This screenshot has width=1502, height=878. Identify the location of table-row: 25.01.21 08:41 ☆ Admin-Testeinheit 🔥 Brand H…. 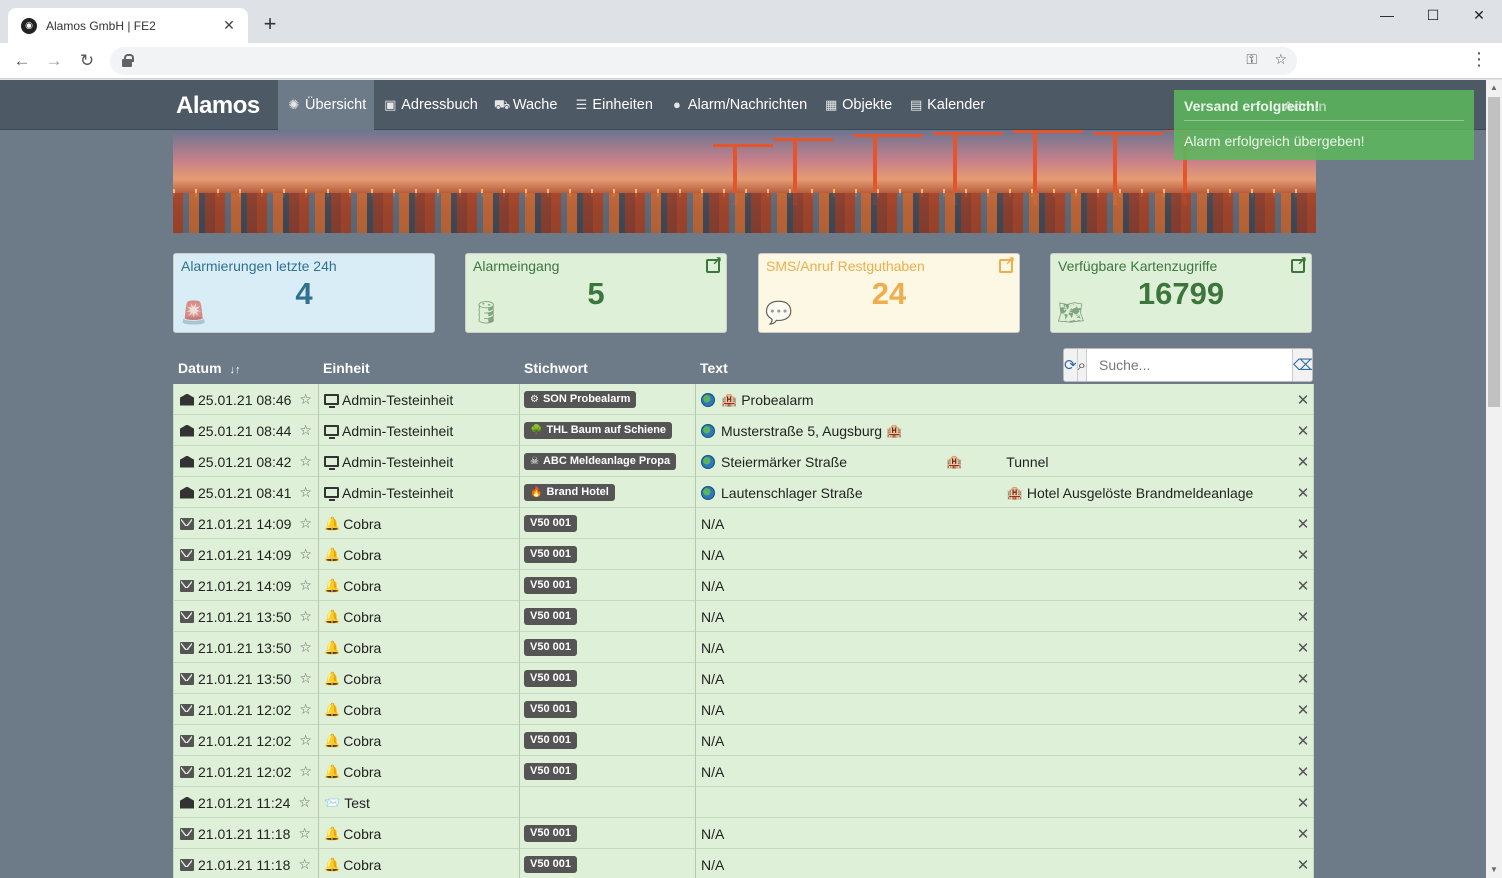
(743, 492).